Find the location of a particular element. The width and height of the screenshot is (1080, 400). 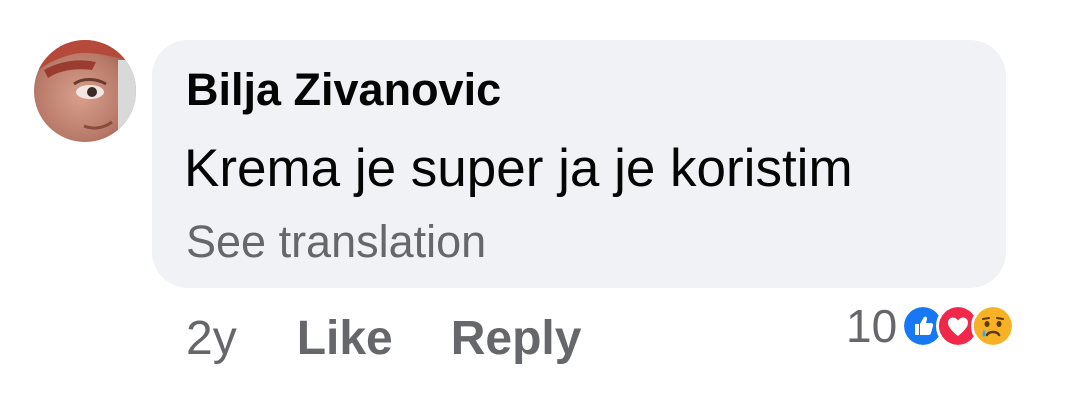

comment-actions: 2y Like Reply is located at coordinates (383, 338).